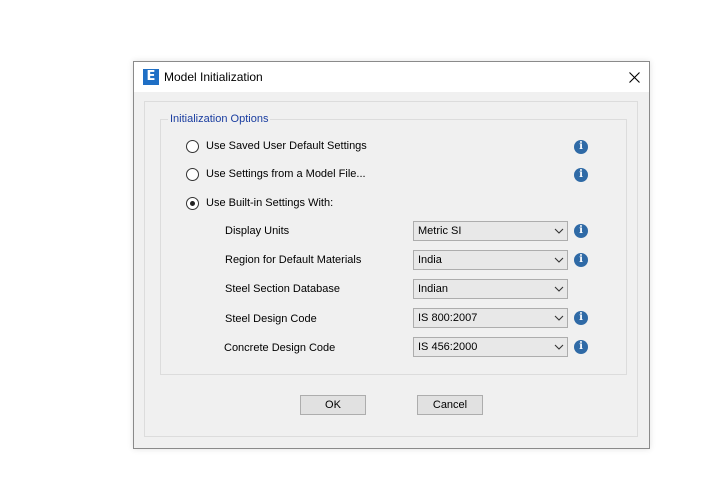  Describe the element at coordinates (490, 347) in the screenshot. I see `concrete-design-code-select: IS 456:2000` at that location.